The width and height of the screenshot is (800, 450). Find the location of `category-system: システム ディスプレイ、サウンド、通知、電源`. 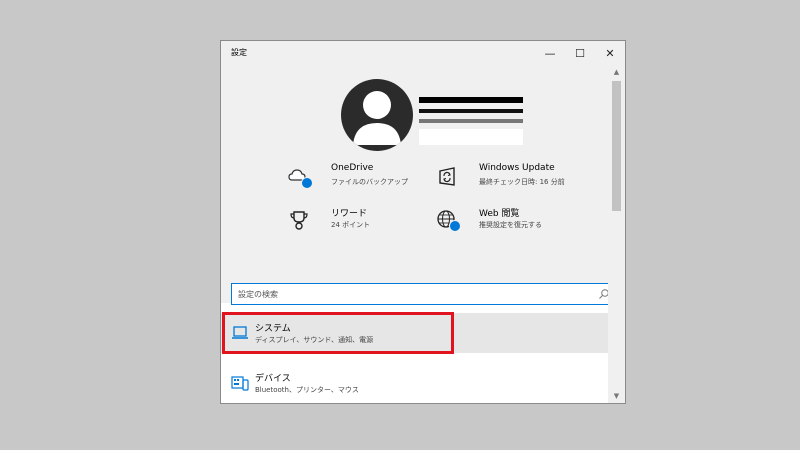

category-system: システム ディスプレイ、サウンド、通知、電源 is located at coordinates (415, 333).